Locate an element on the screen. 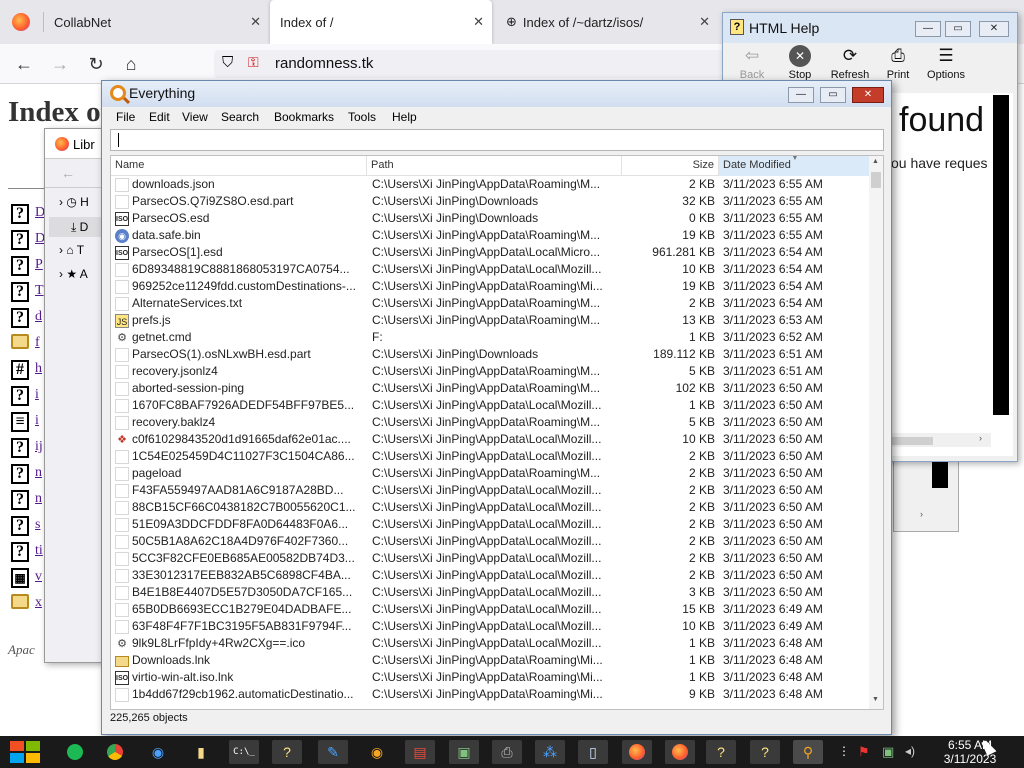  maximize-button: ▭ is located at coordinates (833, 95).